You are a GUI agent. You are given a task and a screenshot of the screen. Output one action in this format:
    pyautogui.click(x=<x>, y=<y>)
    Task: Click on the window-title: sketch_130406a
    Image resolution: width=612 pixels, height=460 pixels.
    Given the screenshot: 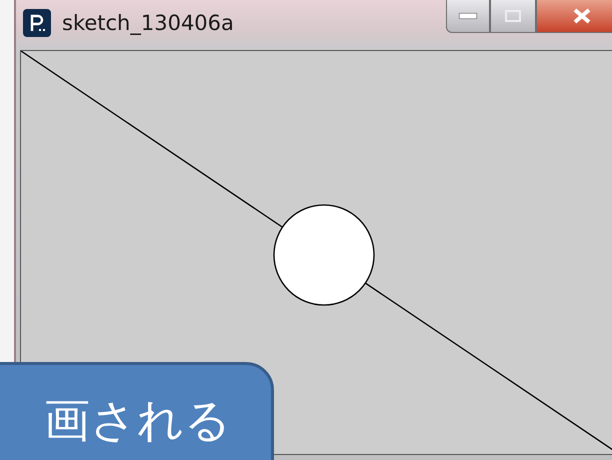 What is the action you would take?
    pyautogui.click(x=148, y=23)
    